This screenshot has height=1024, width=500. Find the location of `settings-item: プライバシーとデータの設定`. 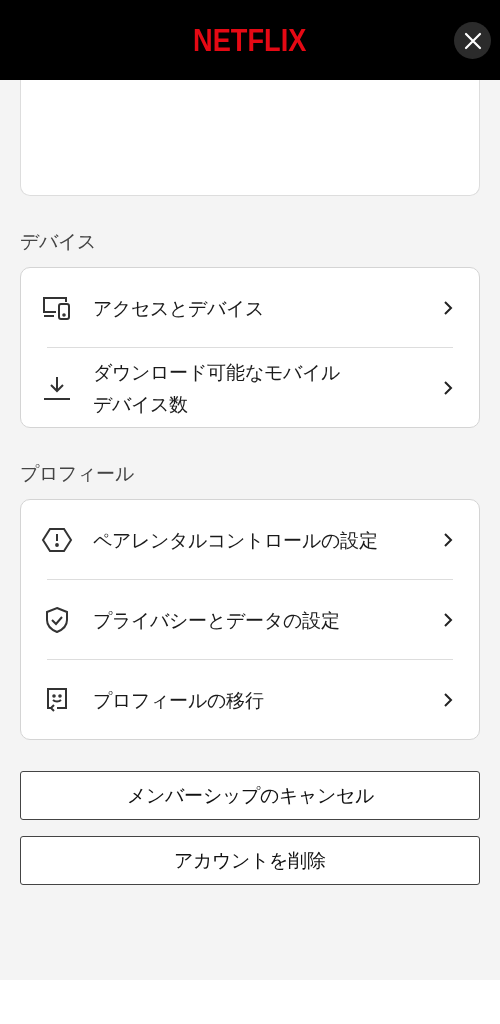

settings-item: プライバシーとデータの設定 is located at coordinates (247, 619).